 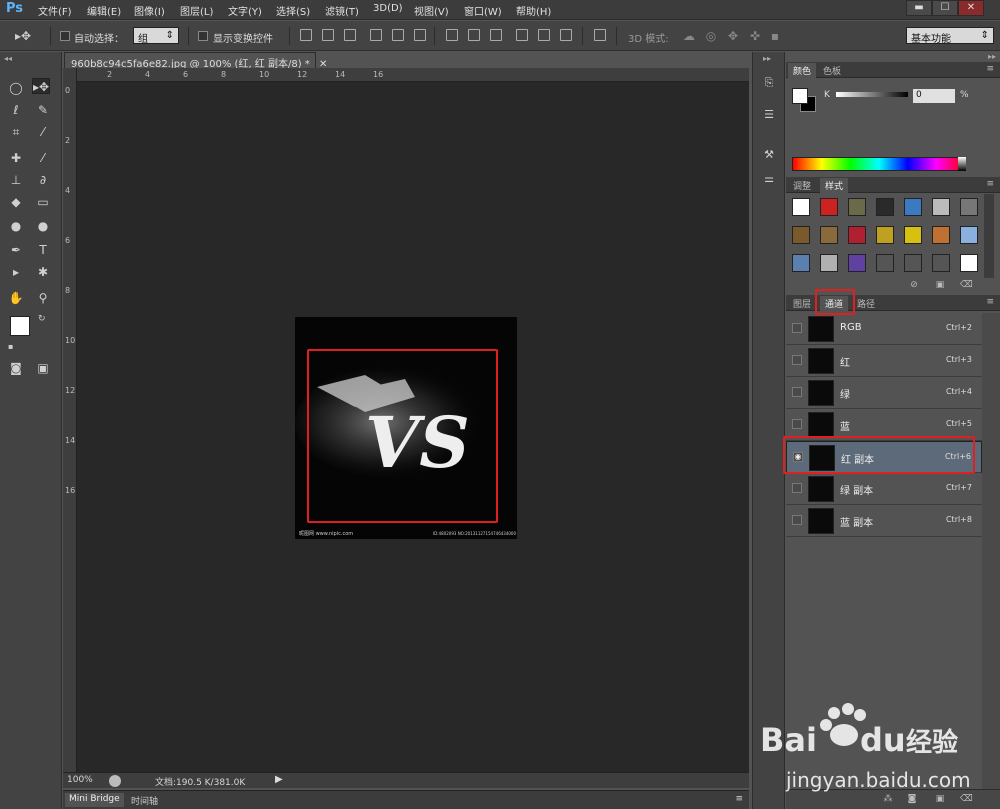 What do you see at coordinates (919, 8) in the screenshot?
I see `minimize-button: ▬` at bounding box center [919, 8].